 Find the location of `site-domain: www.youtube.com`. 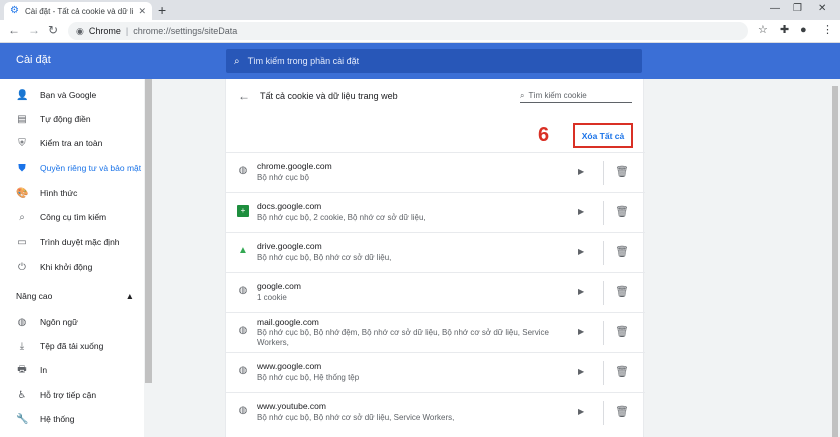

site-domain: www.youtube.com is located at coordinates (291, 406).